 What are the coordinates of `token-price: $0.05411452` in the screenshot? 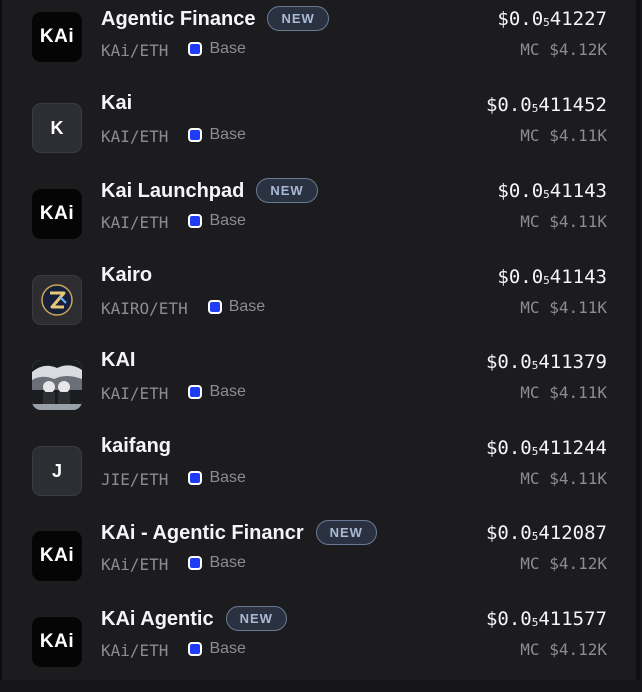 It's located at (546, 105).